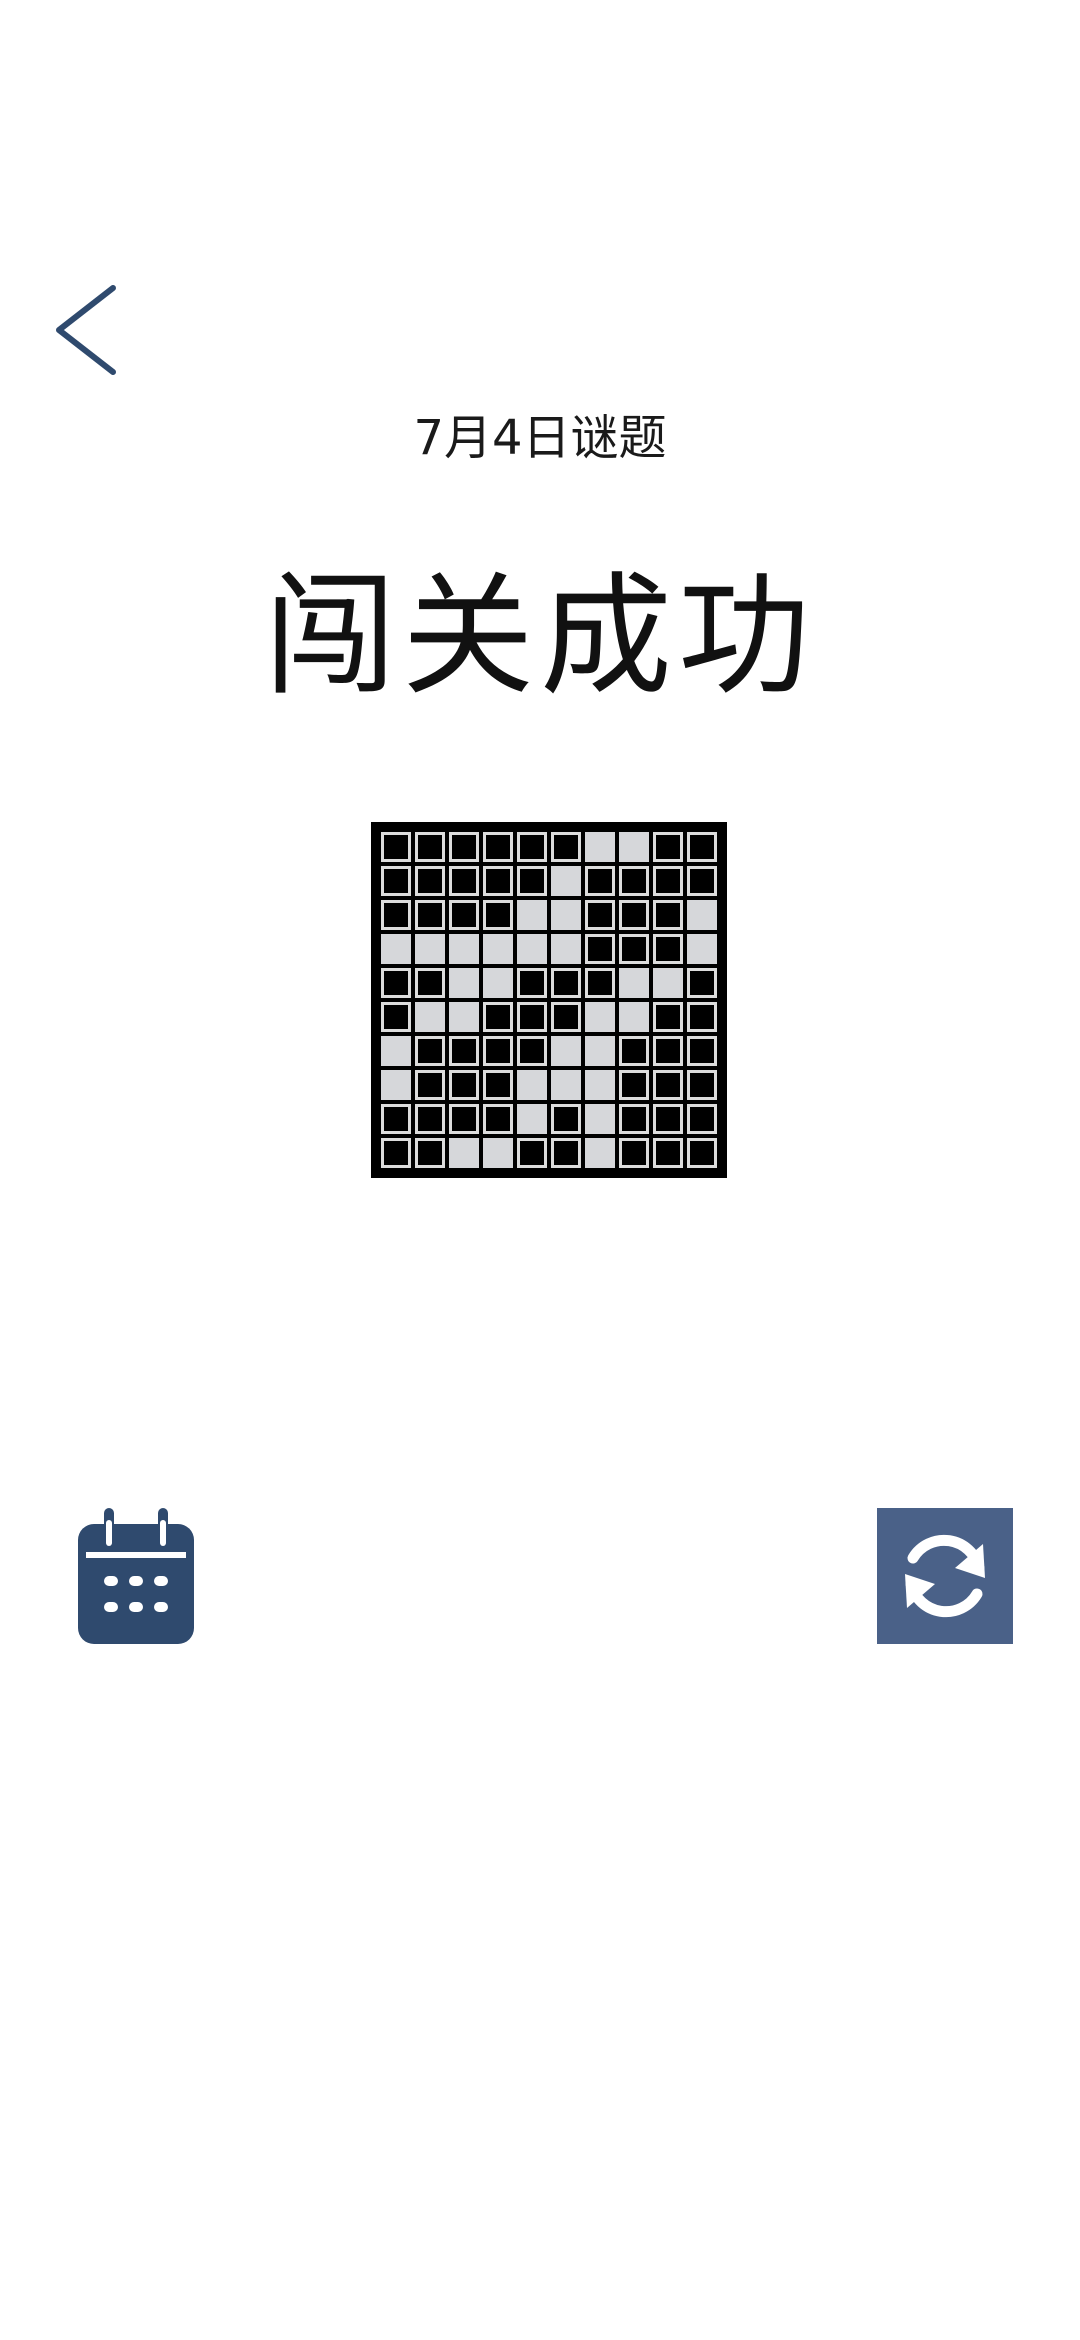 The width and height of the screenshot is (1080, 2340). I want to click on puzzle-board, so click(549, 1000).